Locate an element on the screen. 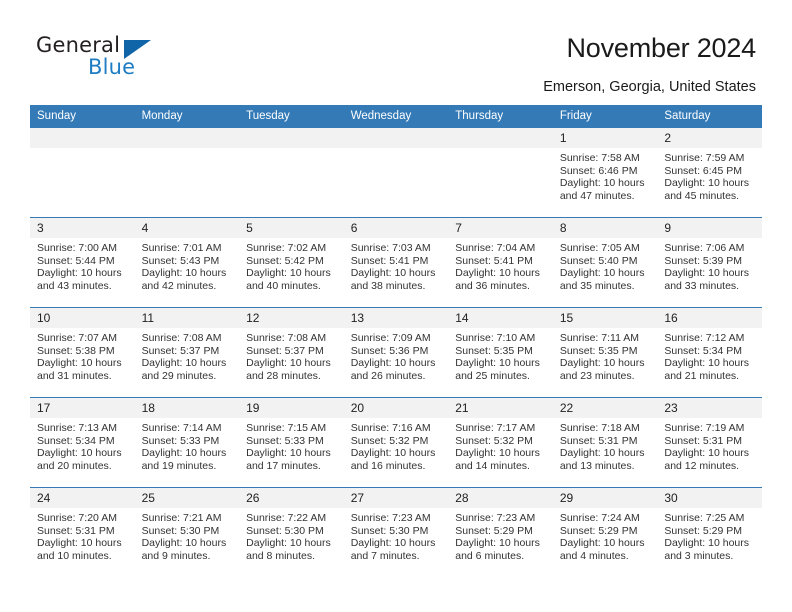 This screenshot has width=792, height=612. sunrise-text: Sunrise: 7:09 AM is located at coordinates (390, 338).